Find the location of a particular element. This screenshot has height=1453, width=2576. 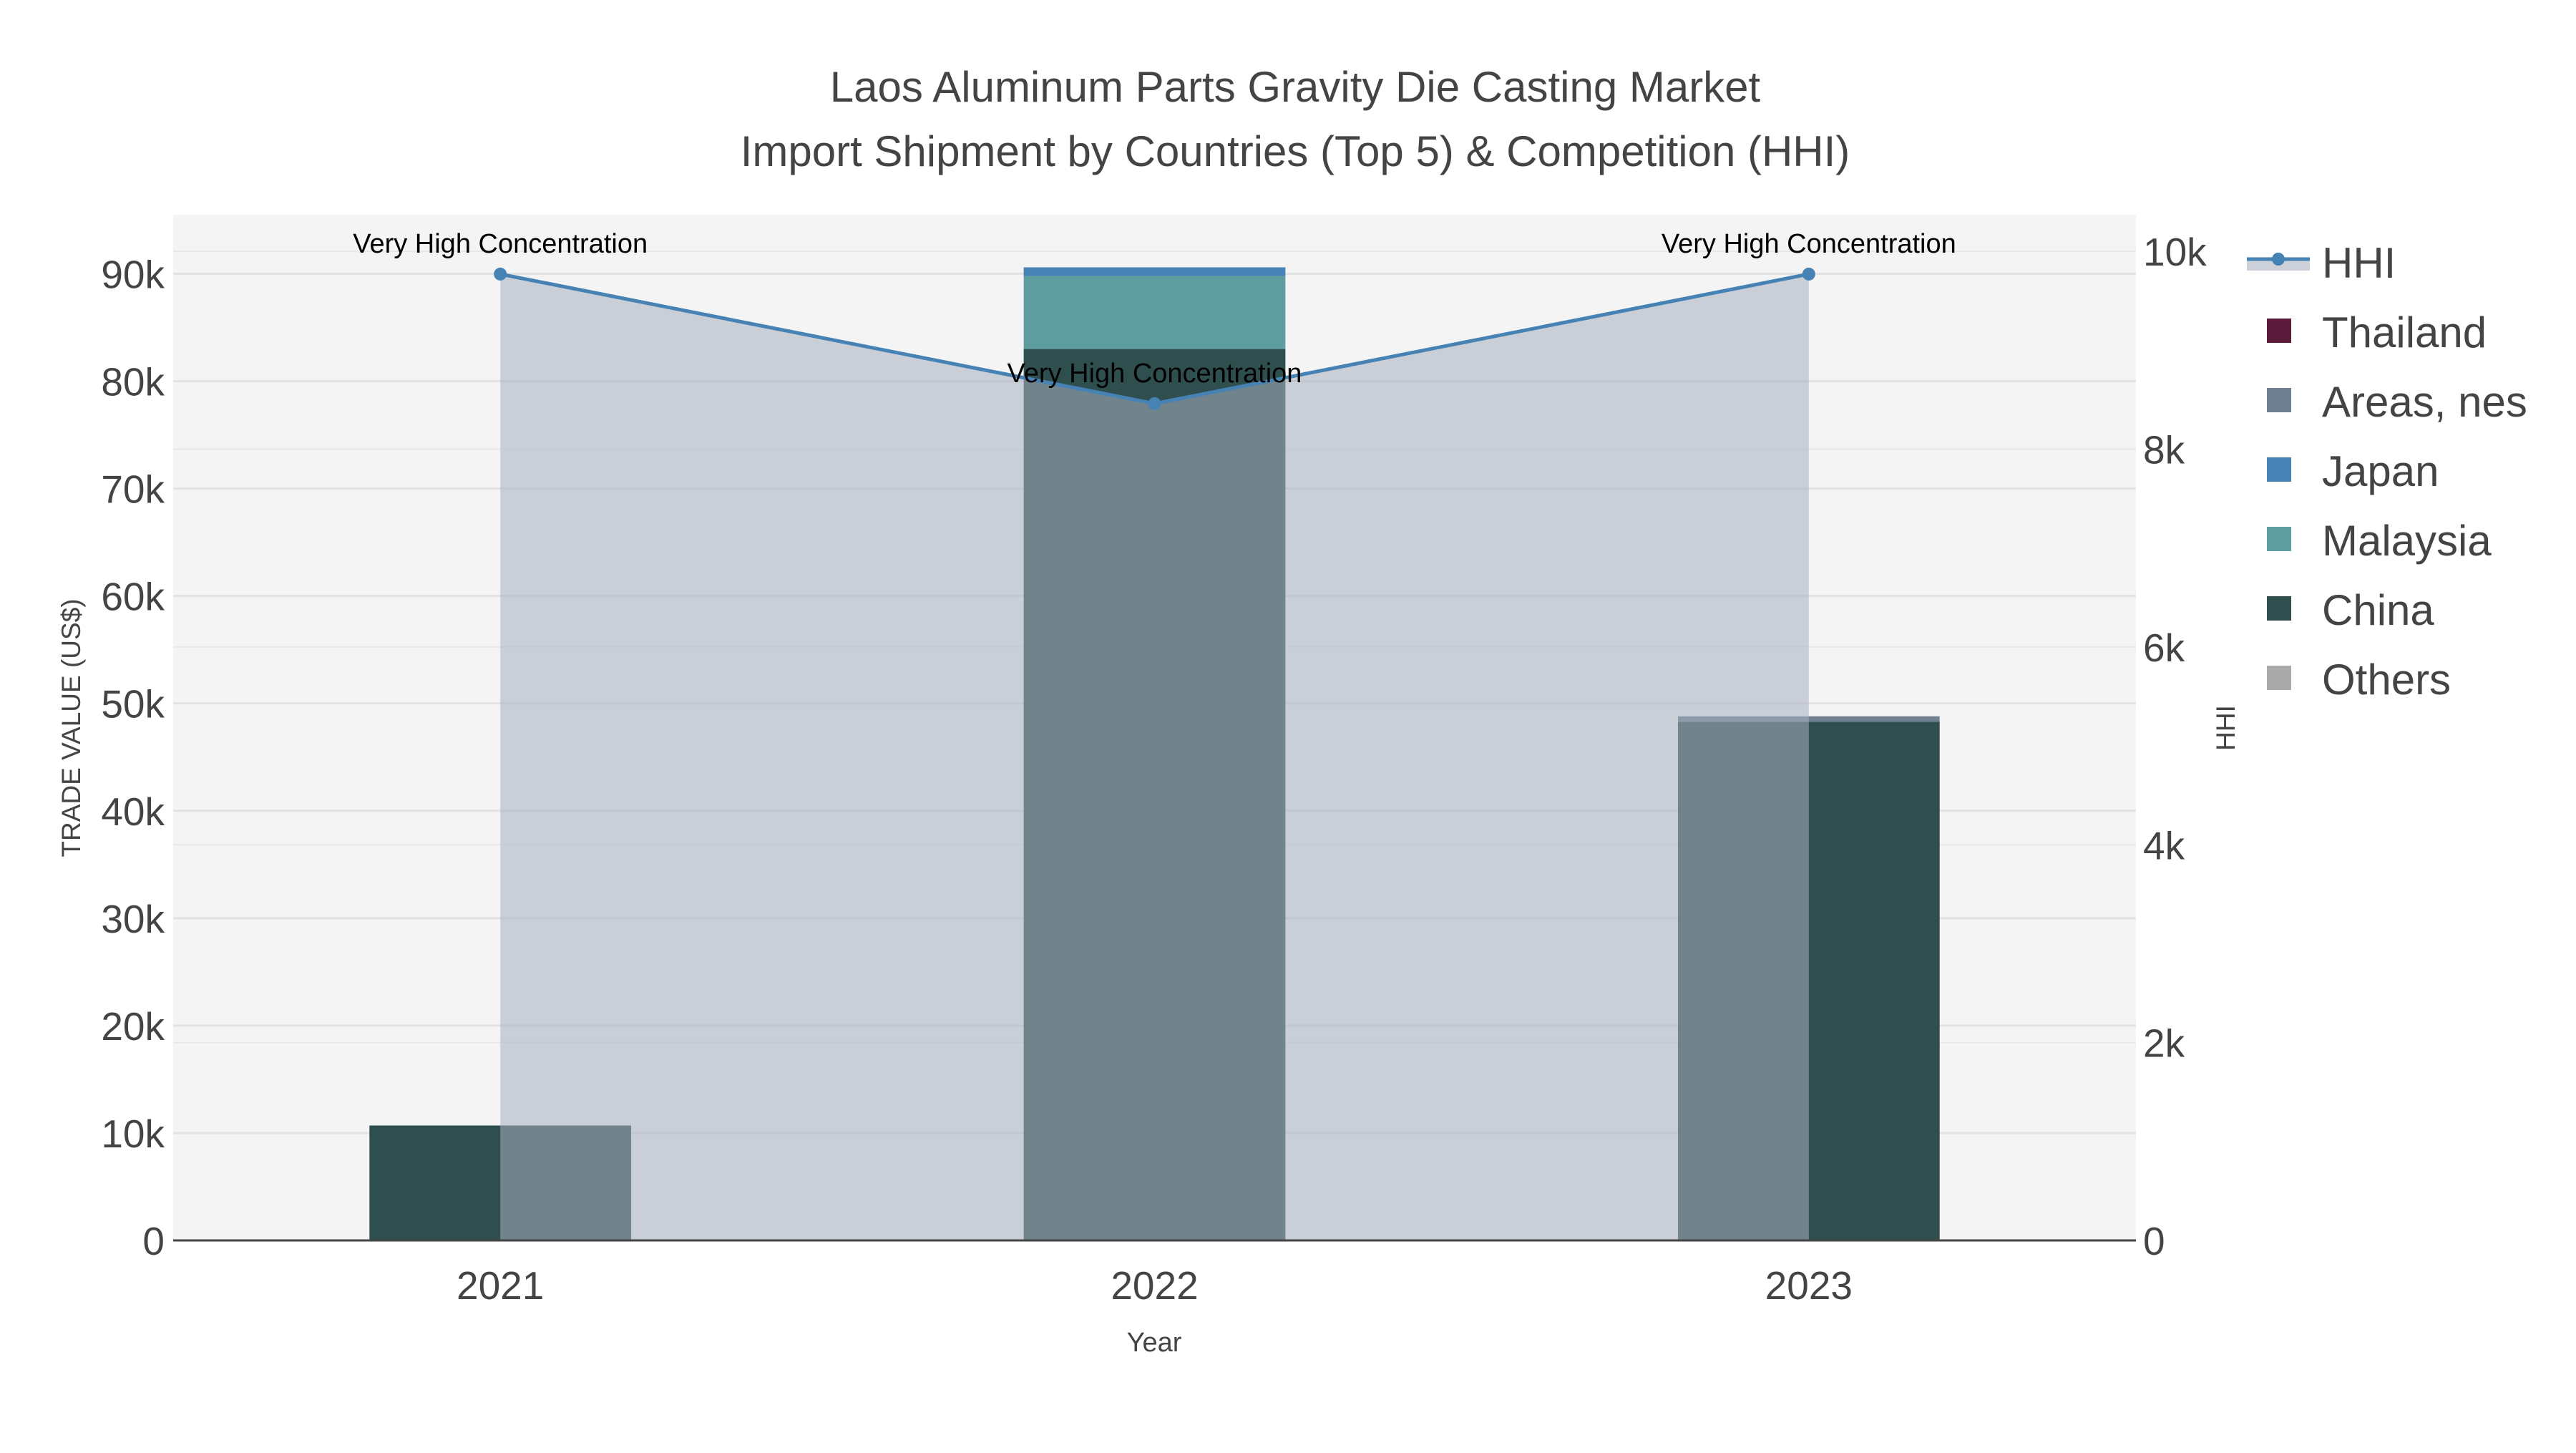

y-tick-label: 90k is located at coordinates (133, 275).